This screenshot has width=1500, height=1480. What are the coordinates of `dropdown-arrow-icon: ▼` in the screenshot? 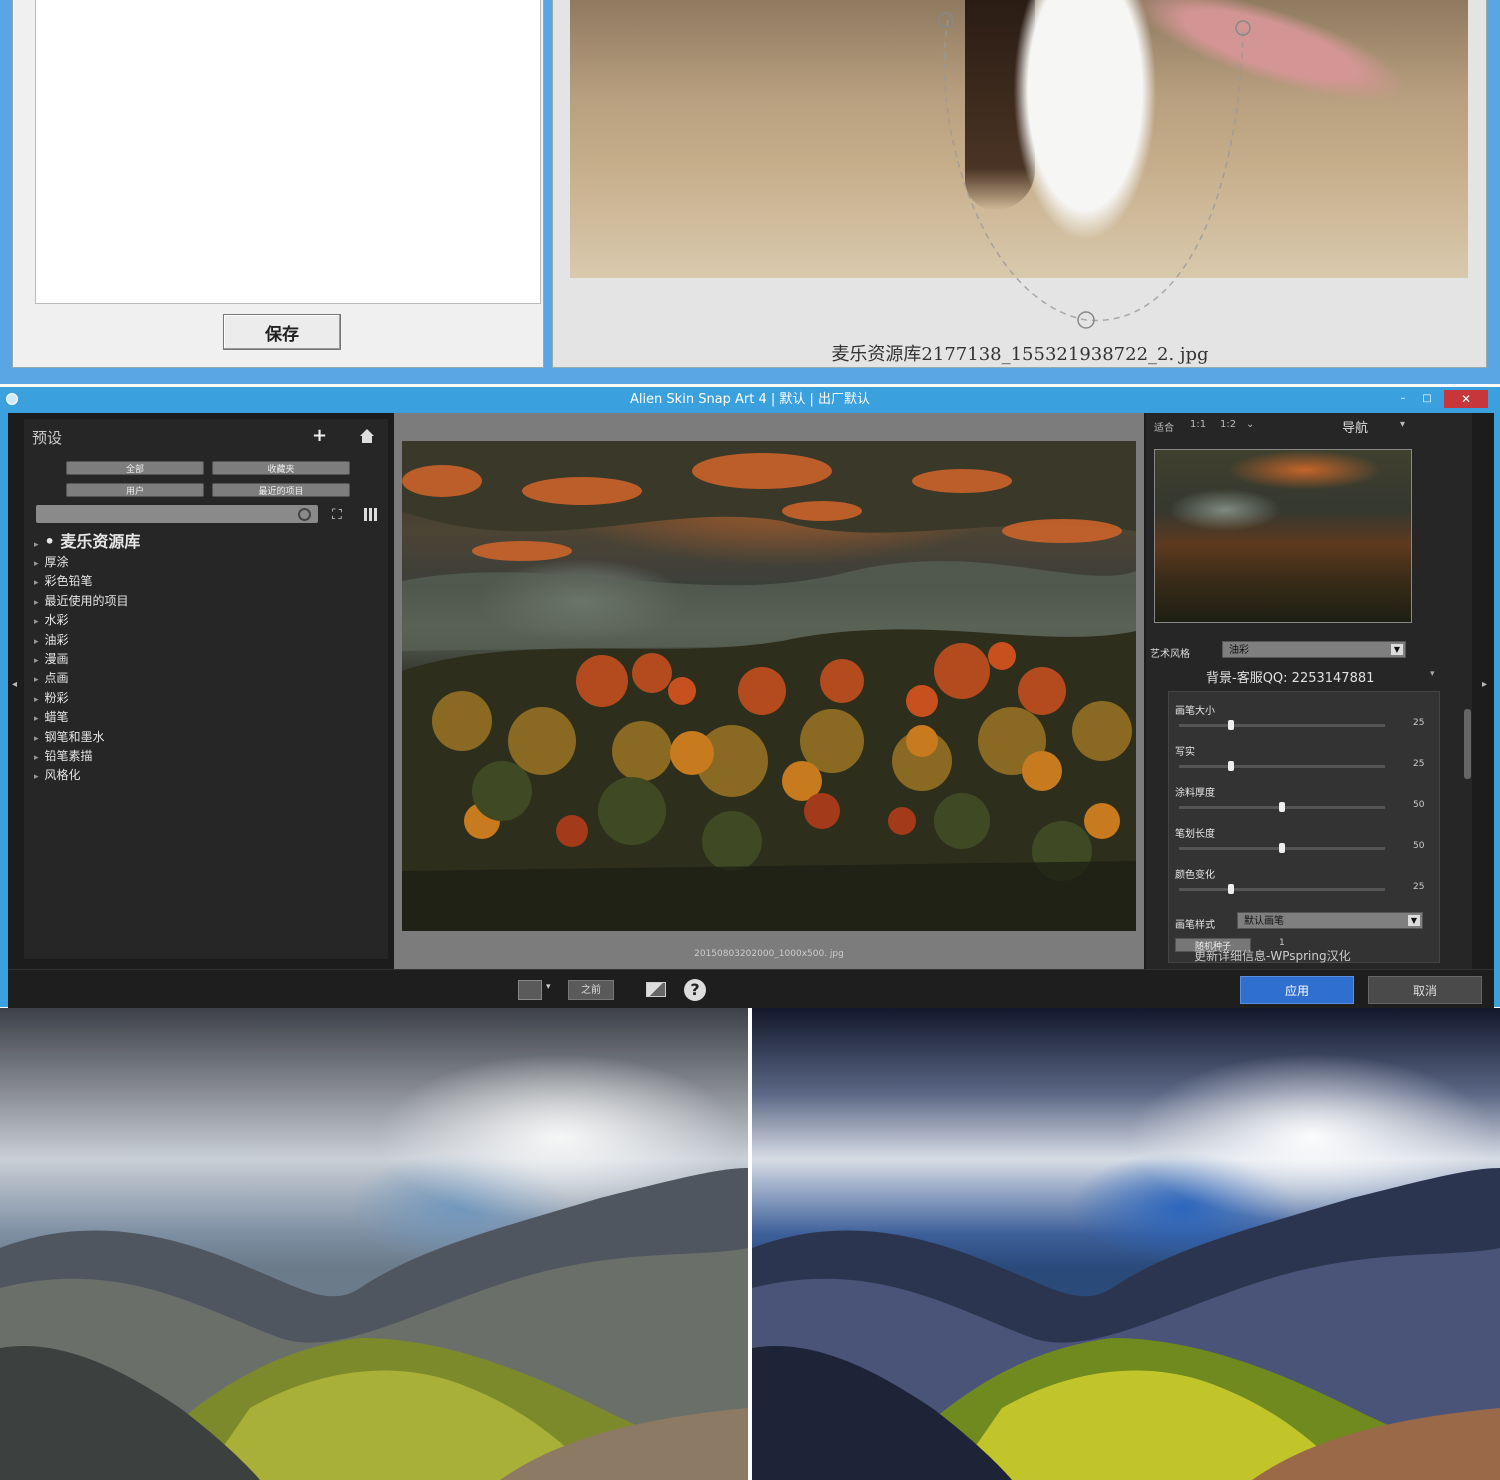 It's located at (1397, 649).